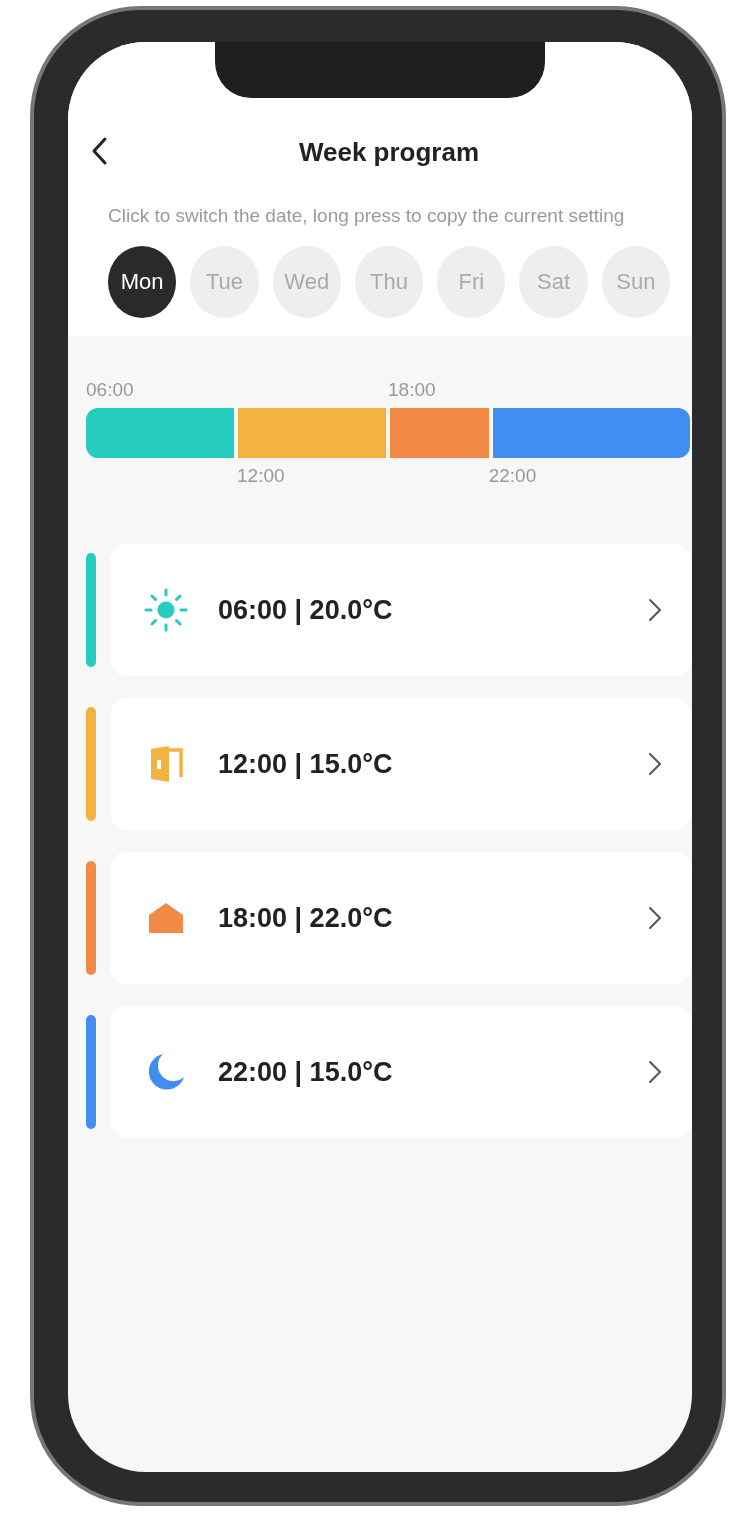  I want to click on house-icon, so click(166, 918).